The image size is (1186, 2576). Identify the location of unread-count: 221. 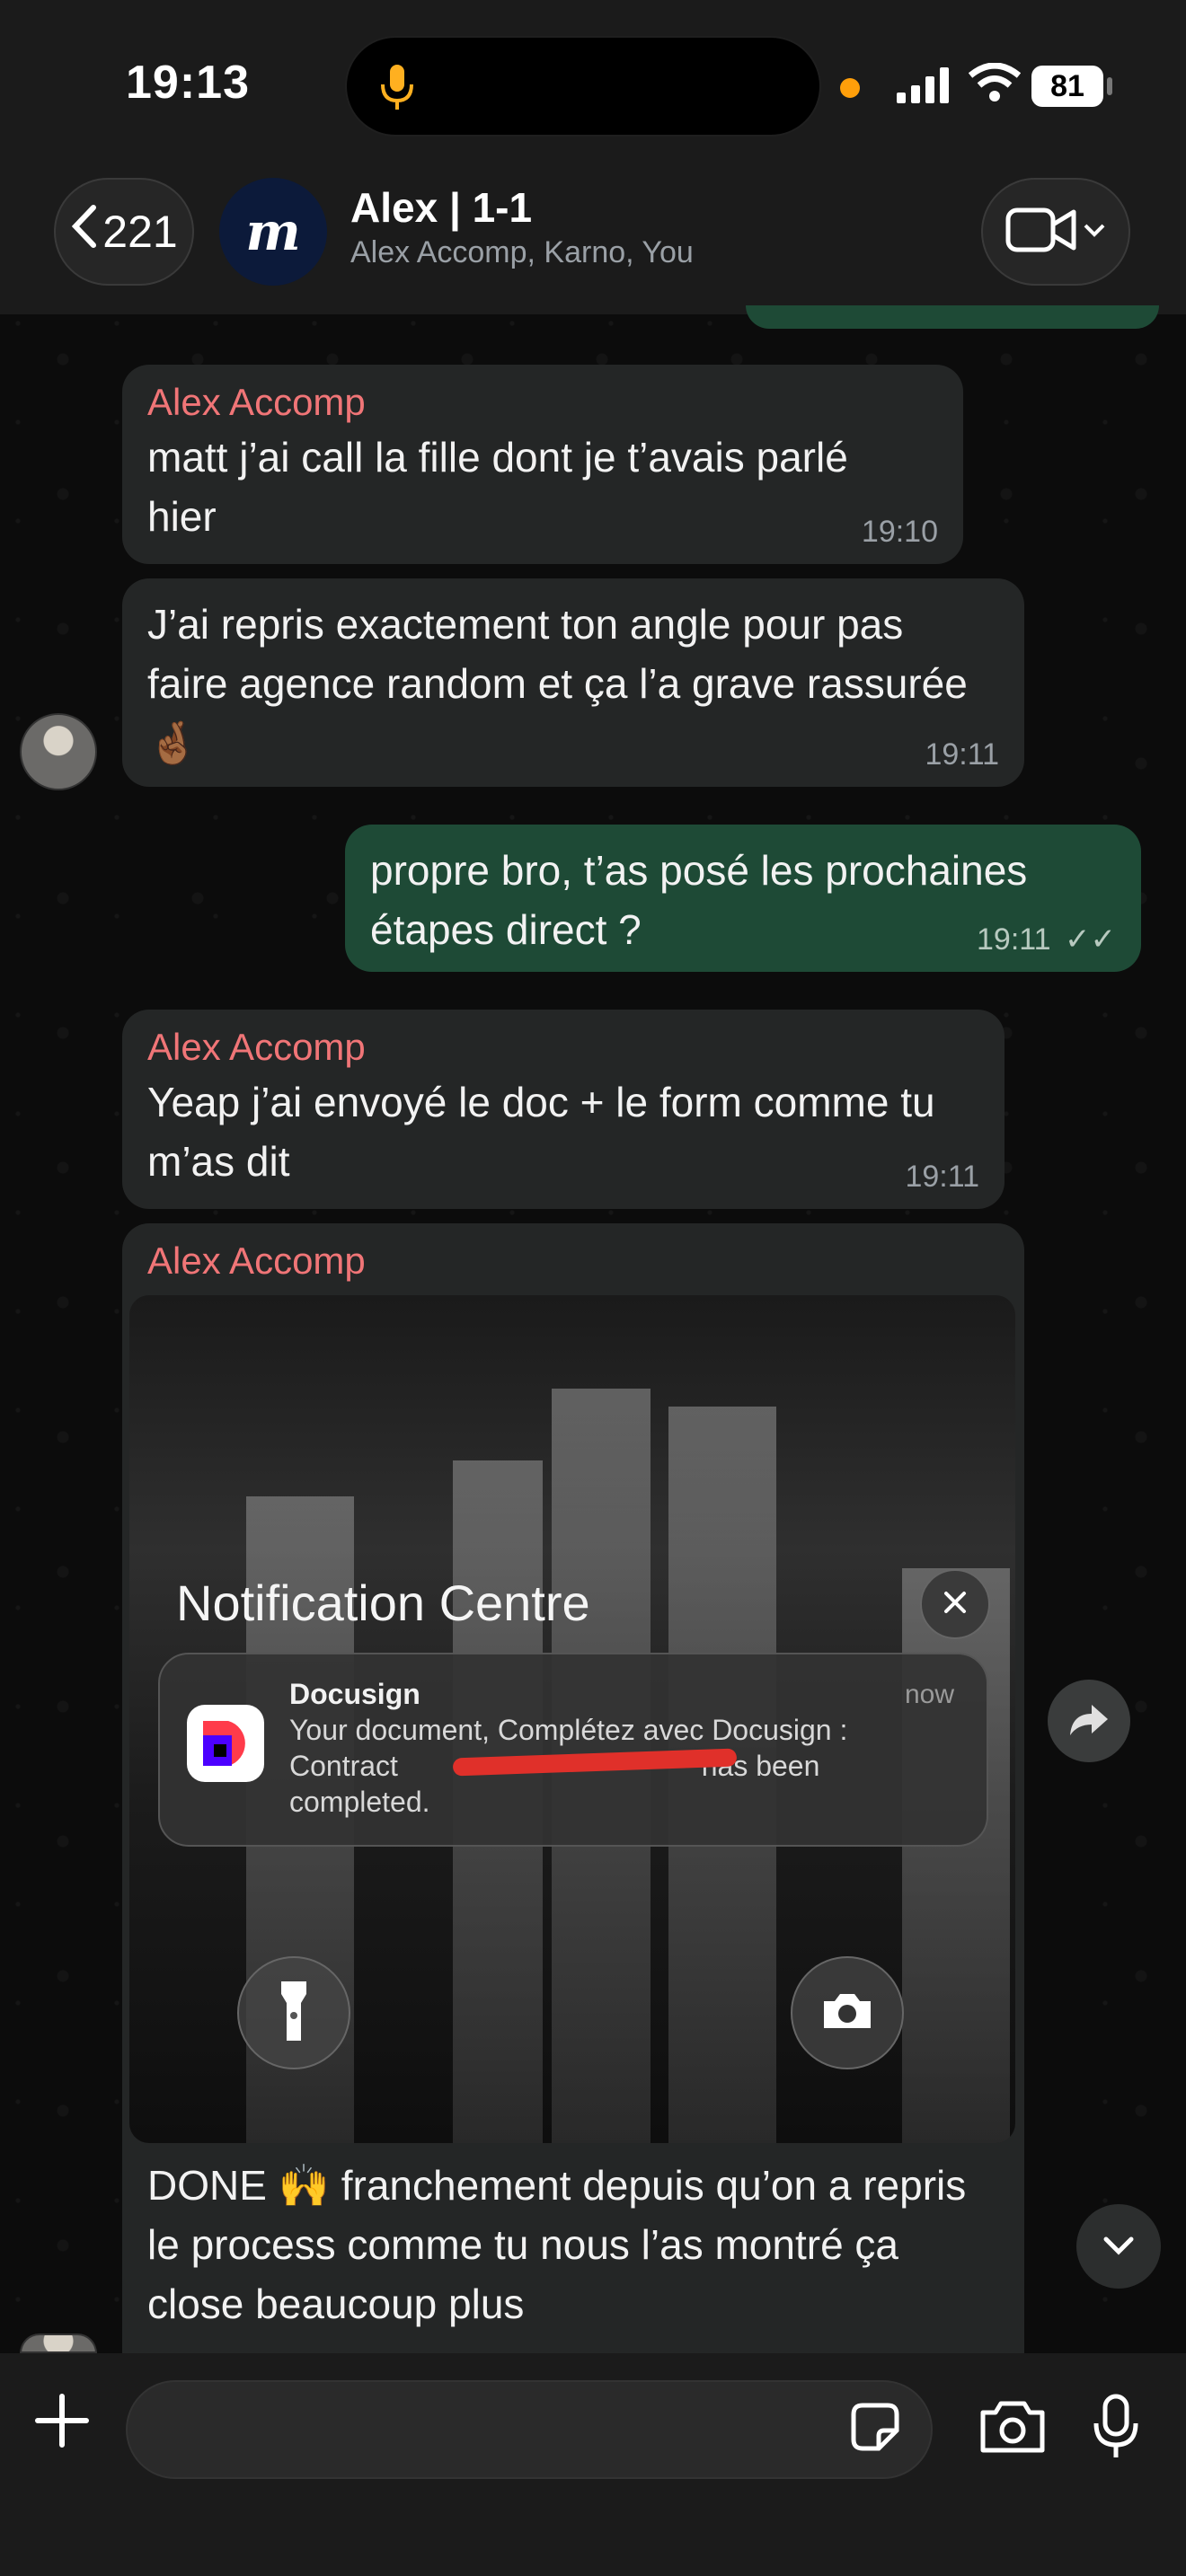
(140, 232).